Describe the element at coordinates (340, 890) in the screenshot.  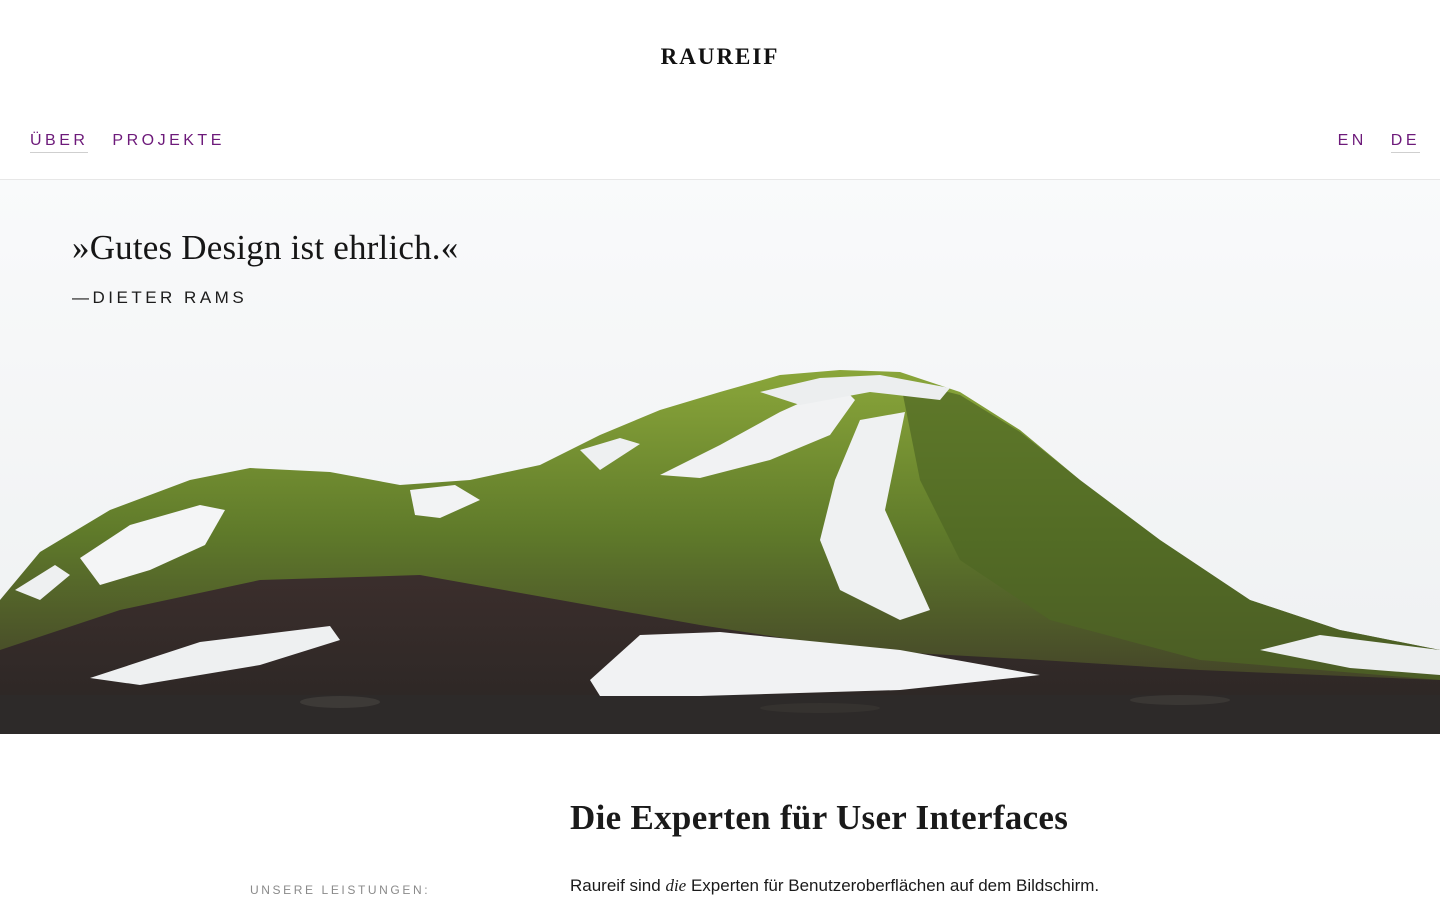
I see `services-label: UNSERE LEISTUNGEN:` at that location.